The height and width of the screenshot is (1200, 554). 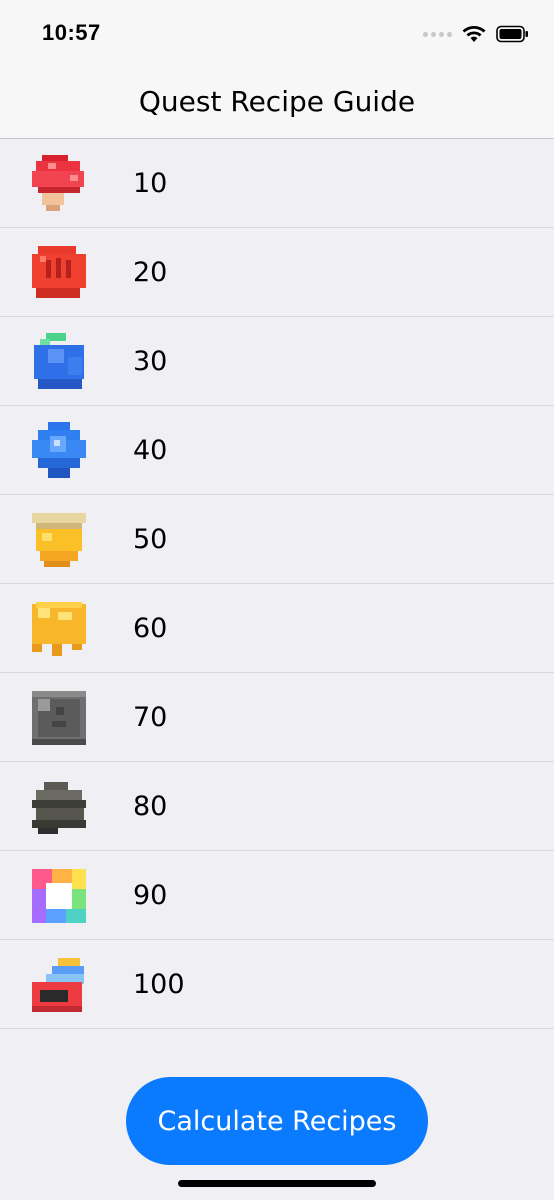 What do you see at coordinates (159, 984) in the screenshot?
I see `list-item-label: 100` at bounding box center [159, 984].